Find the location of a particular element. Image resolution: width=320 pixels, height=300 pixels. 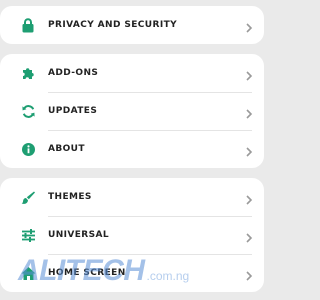

settings-item-label: About is located at coordinates (66, 149).